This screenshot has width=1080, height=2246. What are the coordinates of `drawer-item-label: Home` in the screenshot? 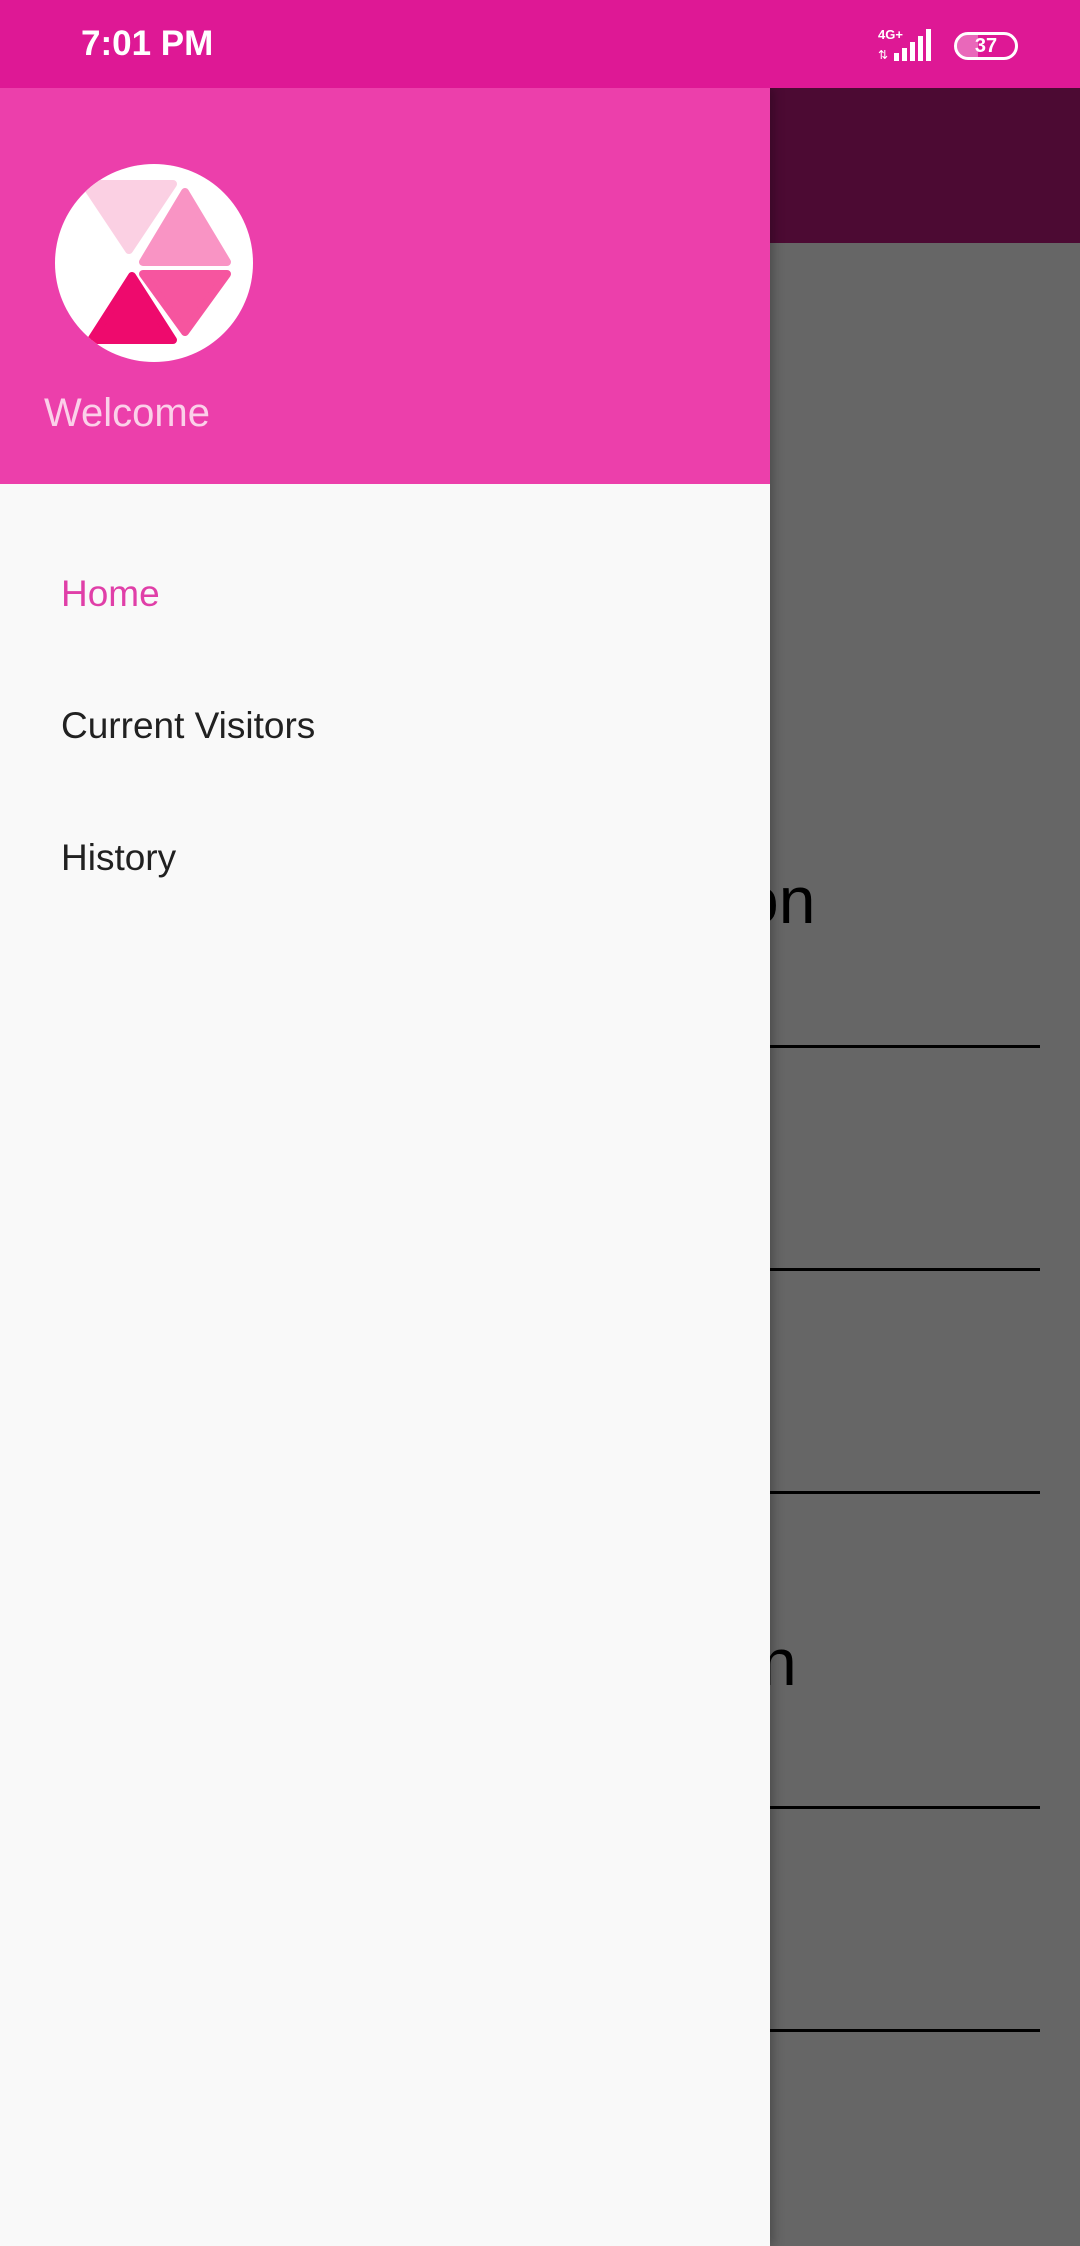 It's located at (110, 593).